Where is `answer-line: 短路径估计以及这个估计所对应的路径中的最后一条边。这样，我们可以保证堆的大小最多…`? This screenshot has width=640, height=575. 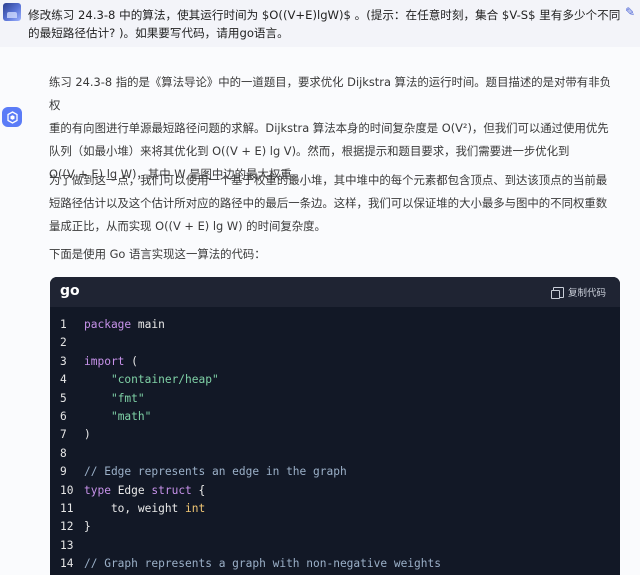
answer-line: 短路径估计以及这个估计所对应的路径中的最后一条边。这样，我们可以保证堆的大小最多… is located at coordinates (328, 203).